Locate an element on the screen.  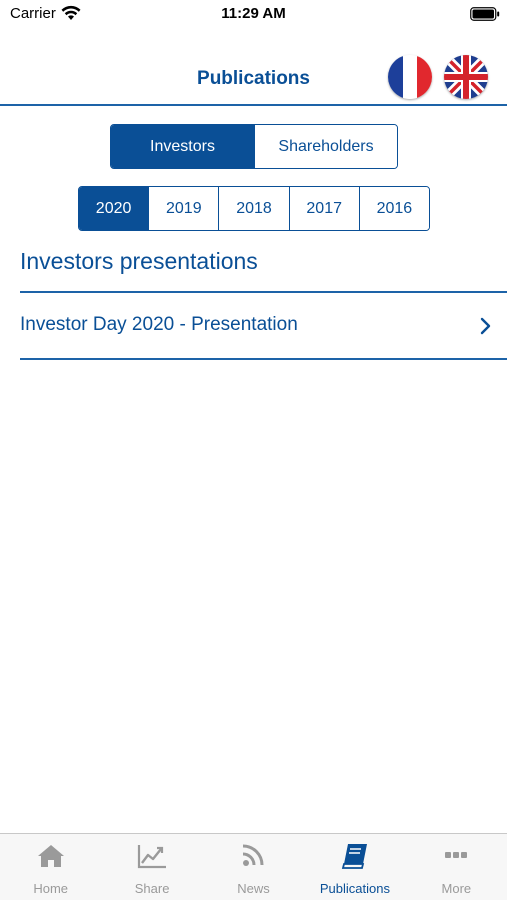
year-tab-2017: 2017 is located at coordinates (323, 208).